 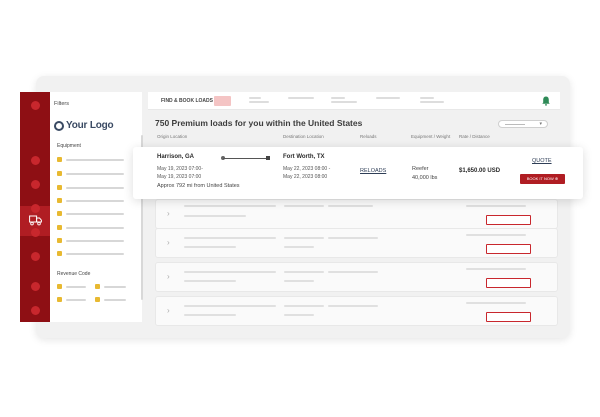 What do you see at coordinates (542, 179) in the screenshot?
I see `book-it-now-button: BOOK IT NOW ⊕` at bounding box center [542, 179].